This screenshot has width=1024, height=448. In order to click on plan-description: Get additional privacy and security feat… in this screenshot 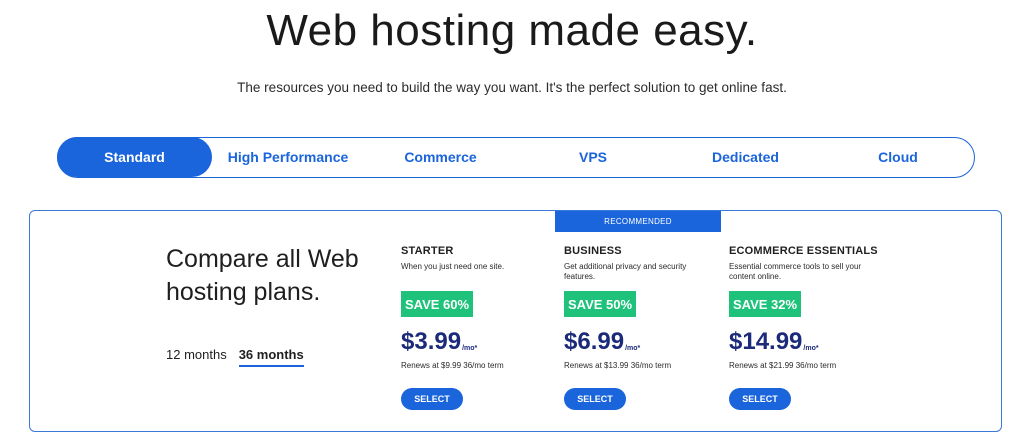, I will do `click(625, 271)`.